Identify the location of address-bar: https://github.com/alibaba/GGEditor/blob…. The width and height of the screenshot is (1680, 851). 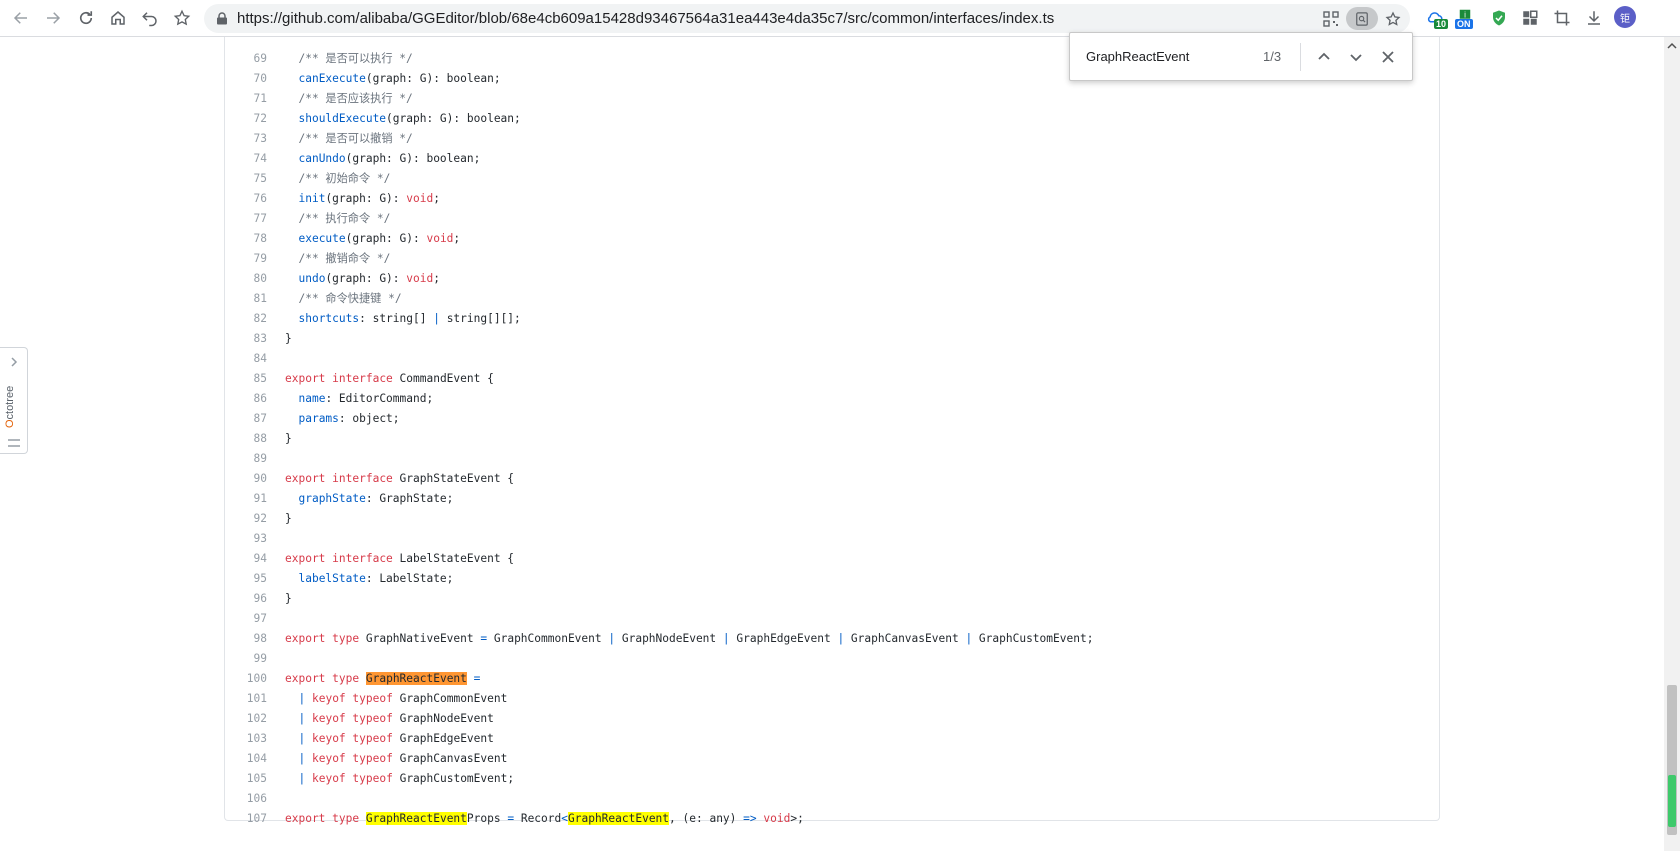
(807, 18).